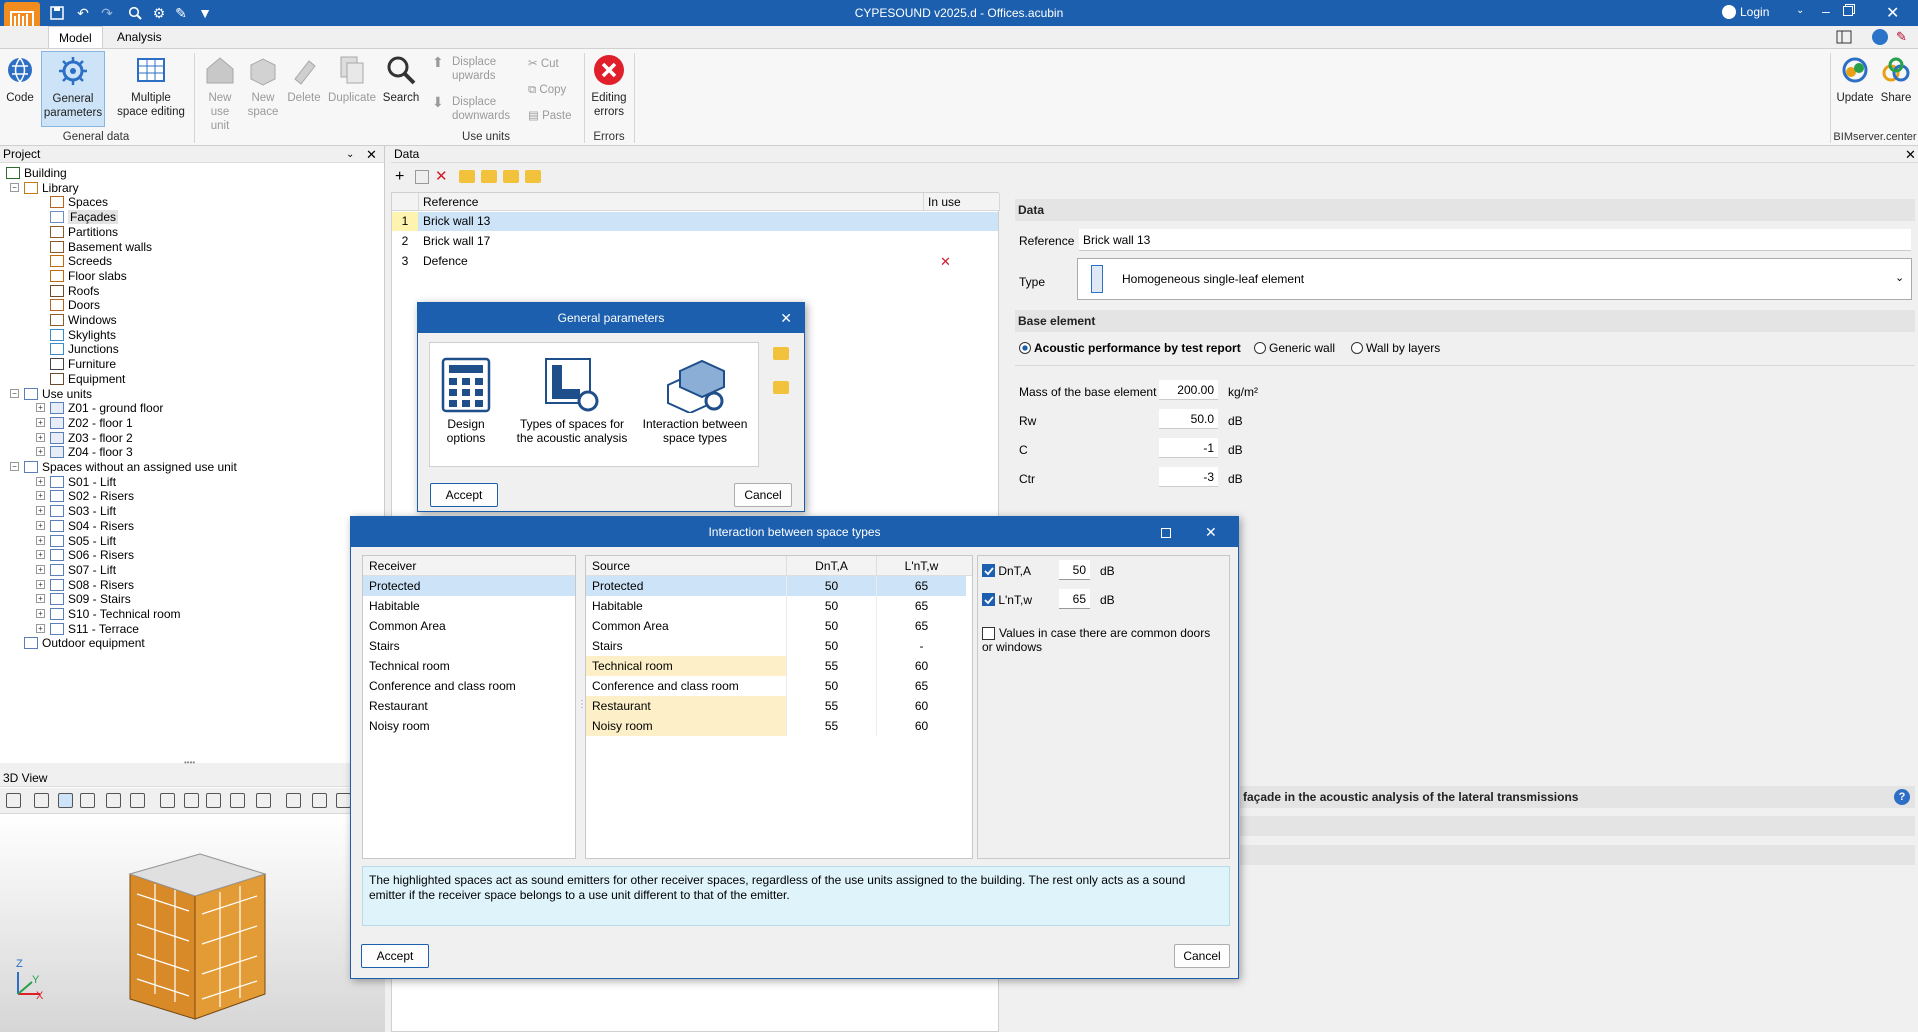 The height and width of the screenshot is (1032, 1918). I want to click on help-book-icon: ✎, so click(1904, 37).